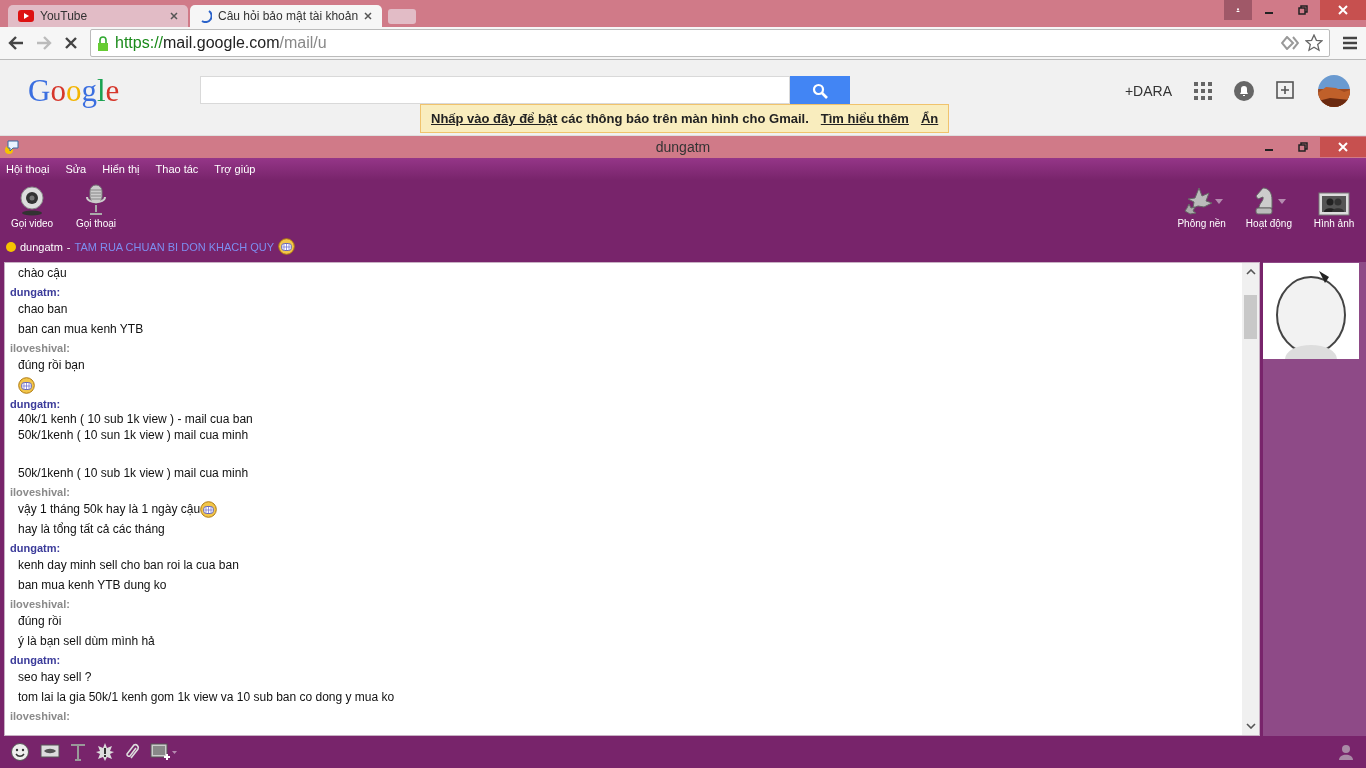  What do you see at coordinates (683, 147) in the screenshot?
I see `window-title: dungatm` at bounding box center [683, 147].